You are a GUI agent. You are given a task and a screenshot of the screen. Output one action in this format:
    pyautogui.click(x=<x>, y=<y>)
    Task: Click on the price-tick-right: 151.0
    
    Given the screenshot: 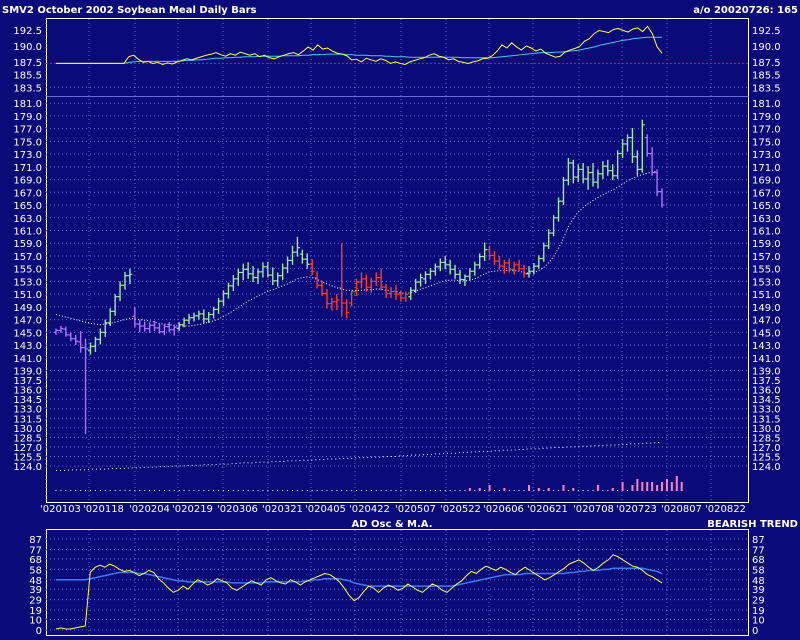 What is the action you would take?
    pyautogui.click(x=766, y=295)
    